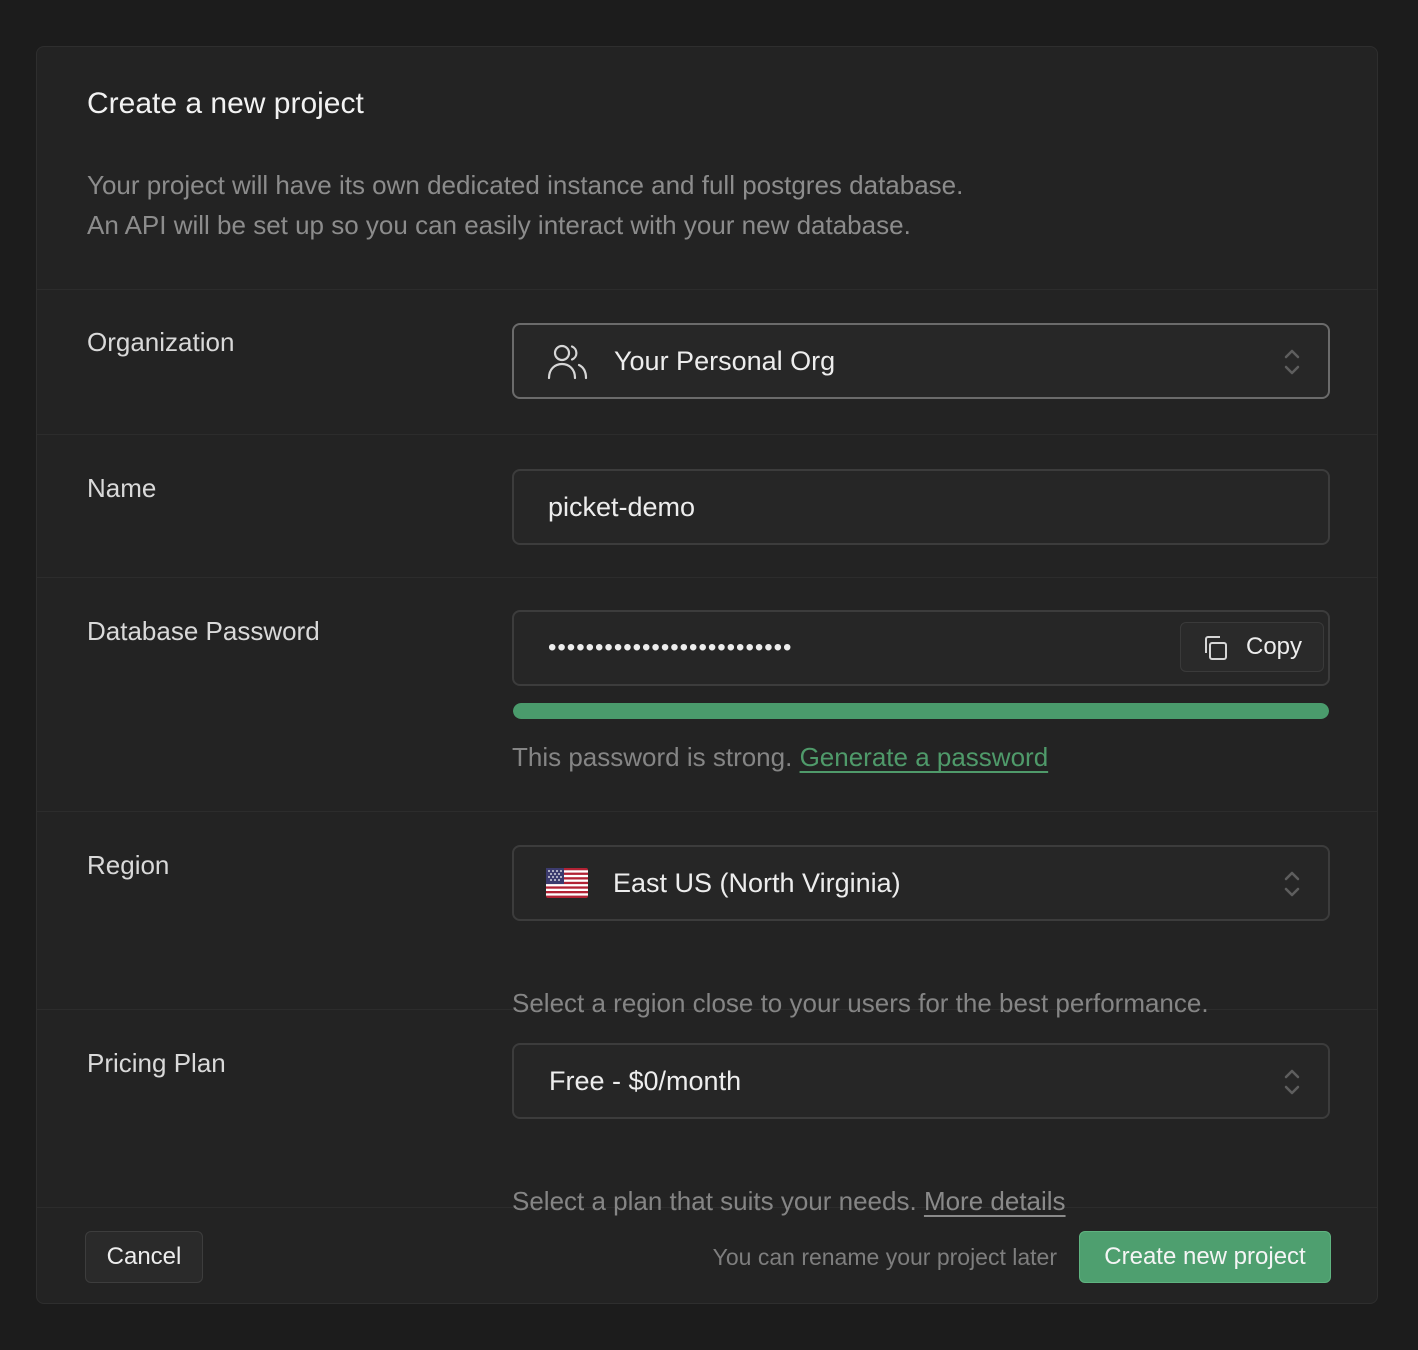 The height and width of the screenshot is (1350, 1418). Describe the element at coordinates (921, 648) in the screenshot. I see `password-input: •••••••••••••••••••••••••• Copy` at that location.